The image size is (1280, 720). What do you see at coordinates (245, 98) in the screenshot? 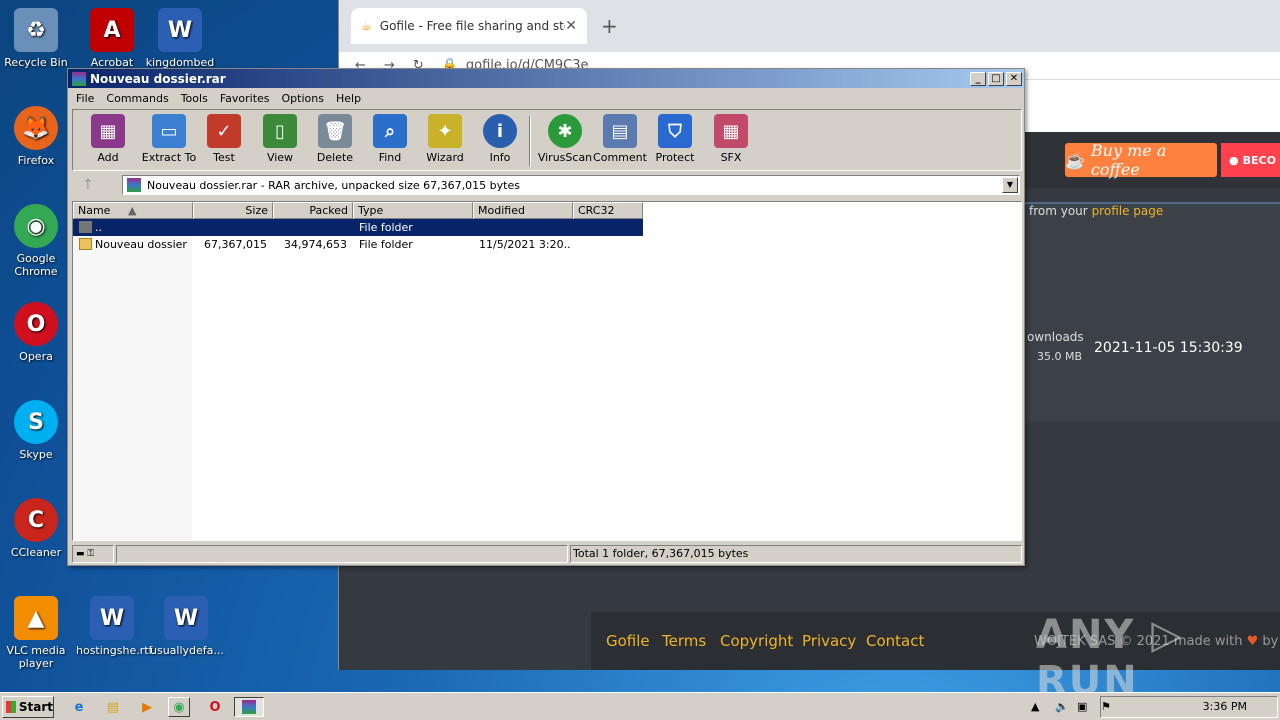
I see `menu-favorites: Favorites` at bounding box center [245, 98].